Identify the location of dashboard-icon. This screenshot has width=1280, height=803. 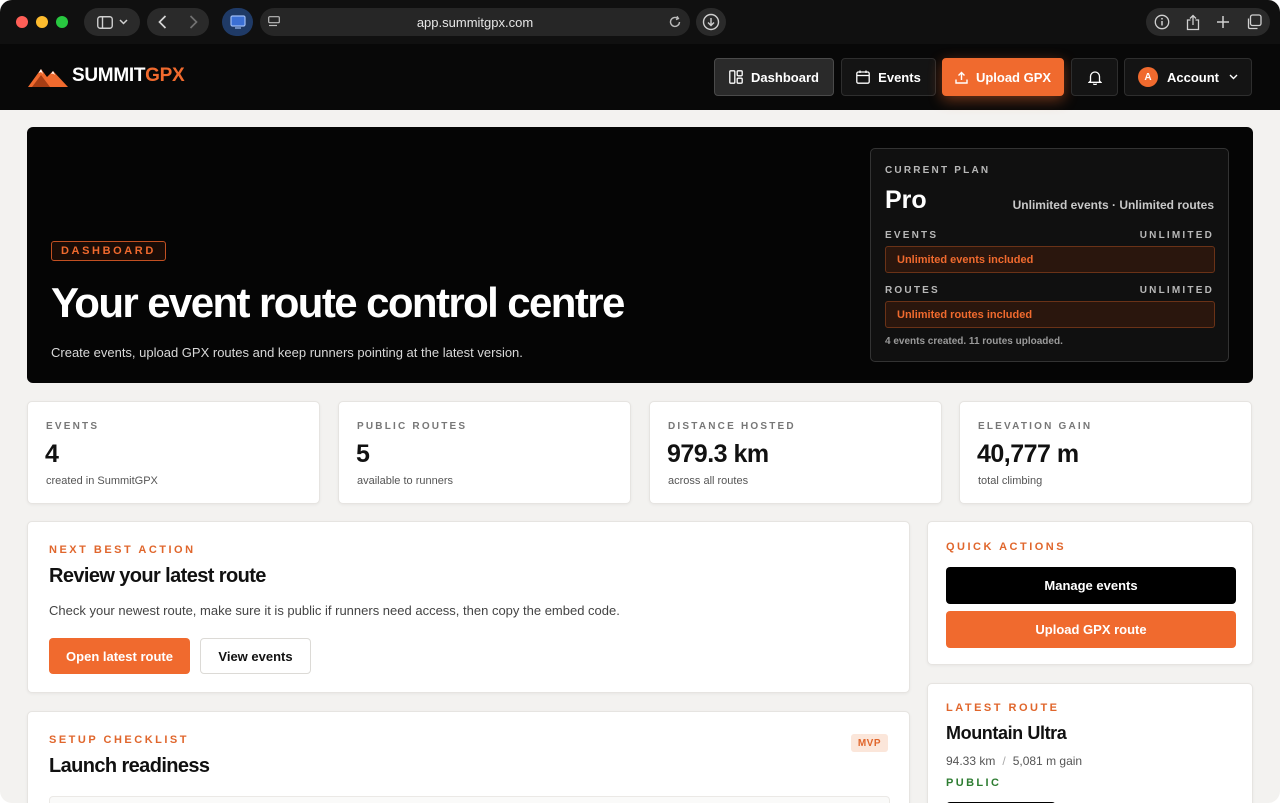
(736, 77).